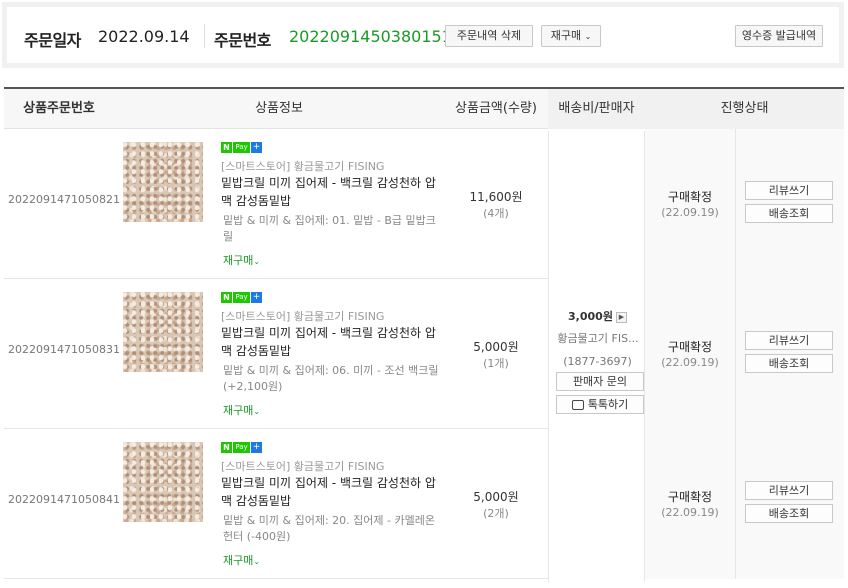  I want to click on order-number-label: 주문번호, so click(242, 40).